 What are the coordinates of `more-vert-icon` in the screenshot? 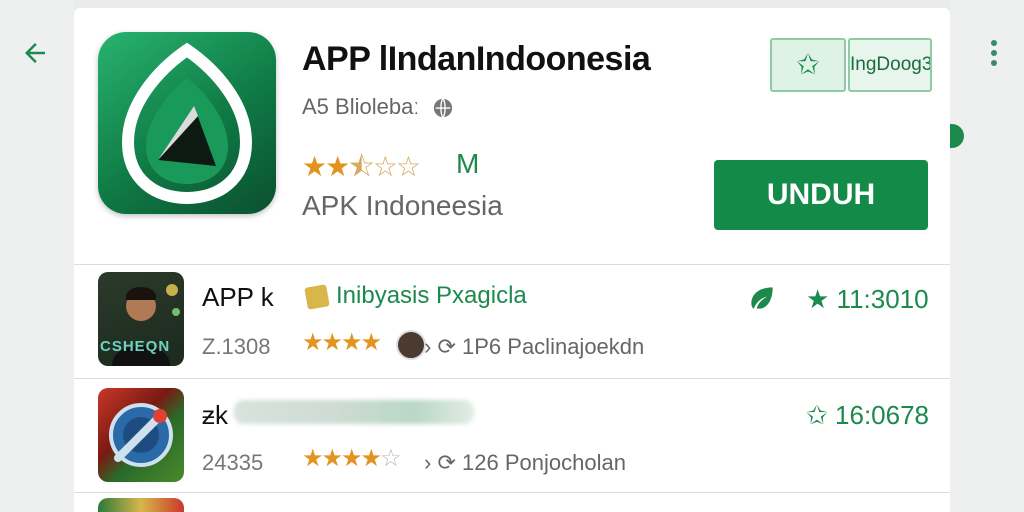 It's located at (994, 43).